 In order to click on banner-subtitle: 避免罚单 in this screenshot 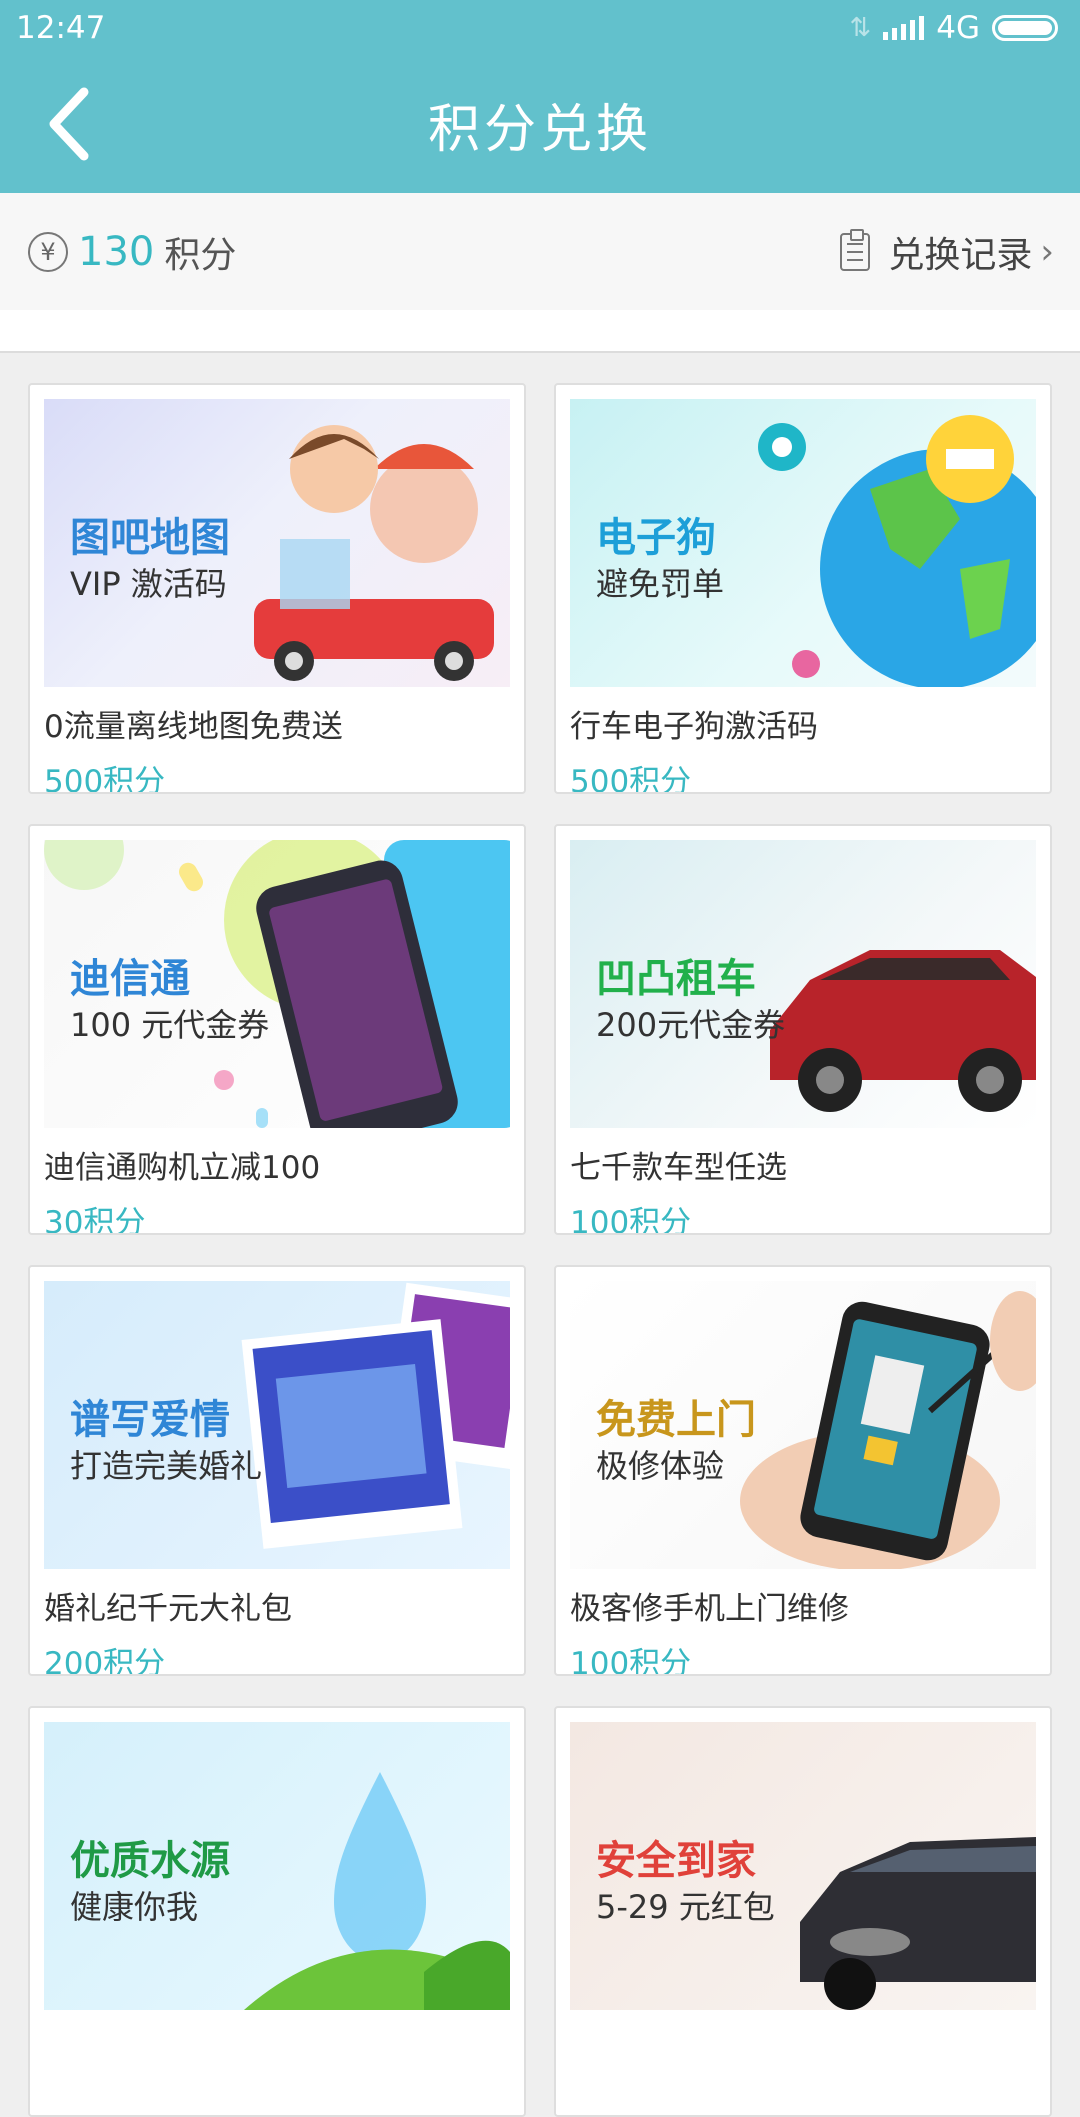, I will do `click(660, 584)`.